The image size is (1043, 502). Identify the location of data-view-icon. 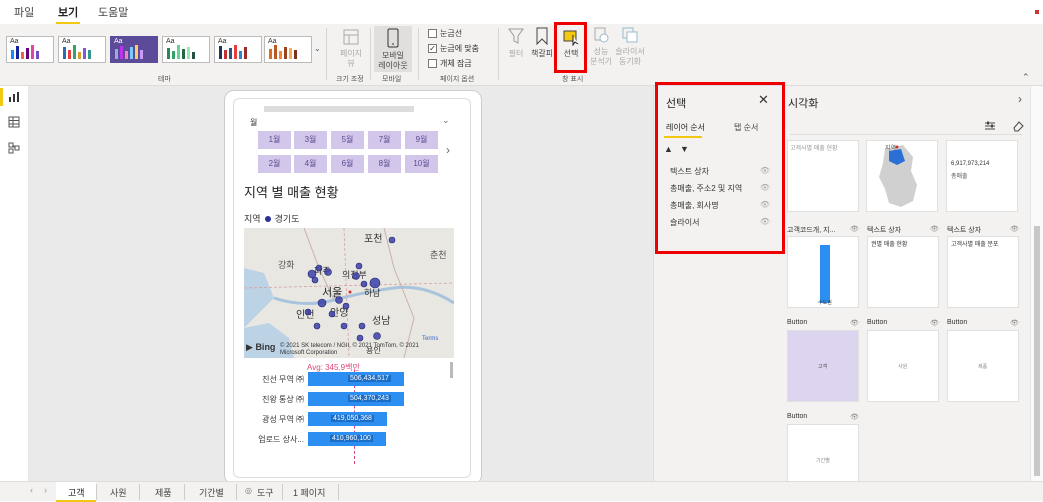
(14, 122).